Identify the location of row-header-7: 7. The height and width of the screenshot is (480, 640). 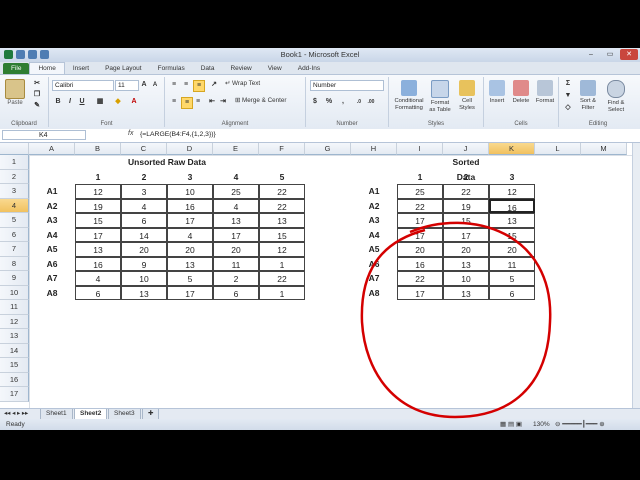
(14, 249).